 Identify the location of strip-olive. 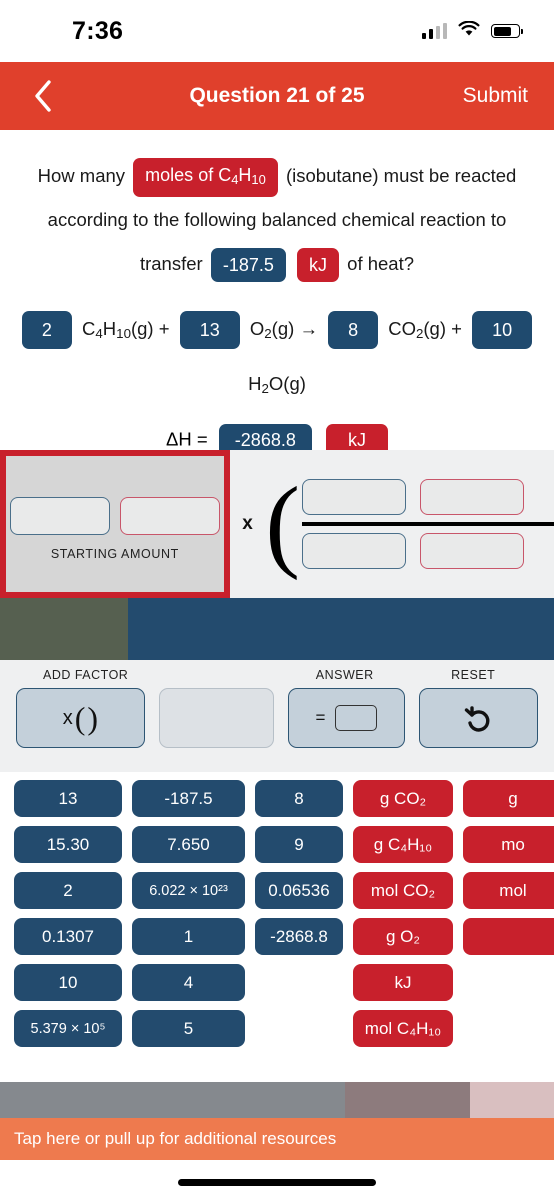
(64, 629).